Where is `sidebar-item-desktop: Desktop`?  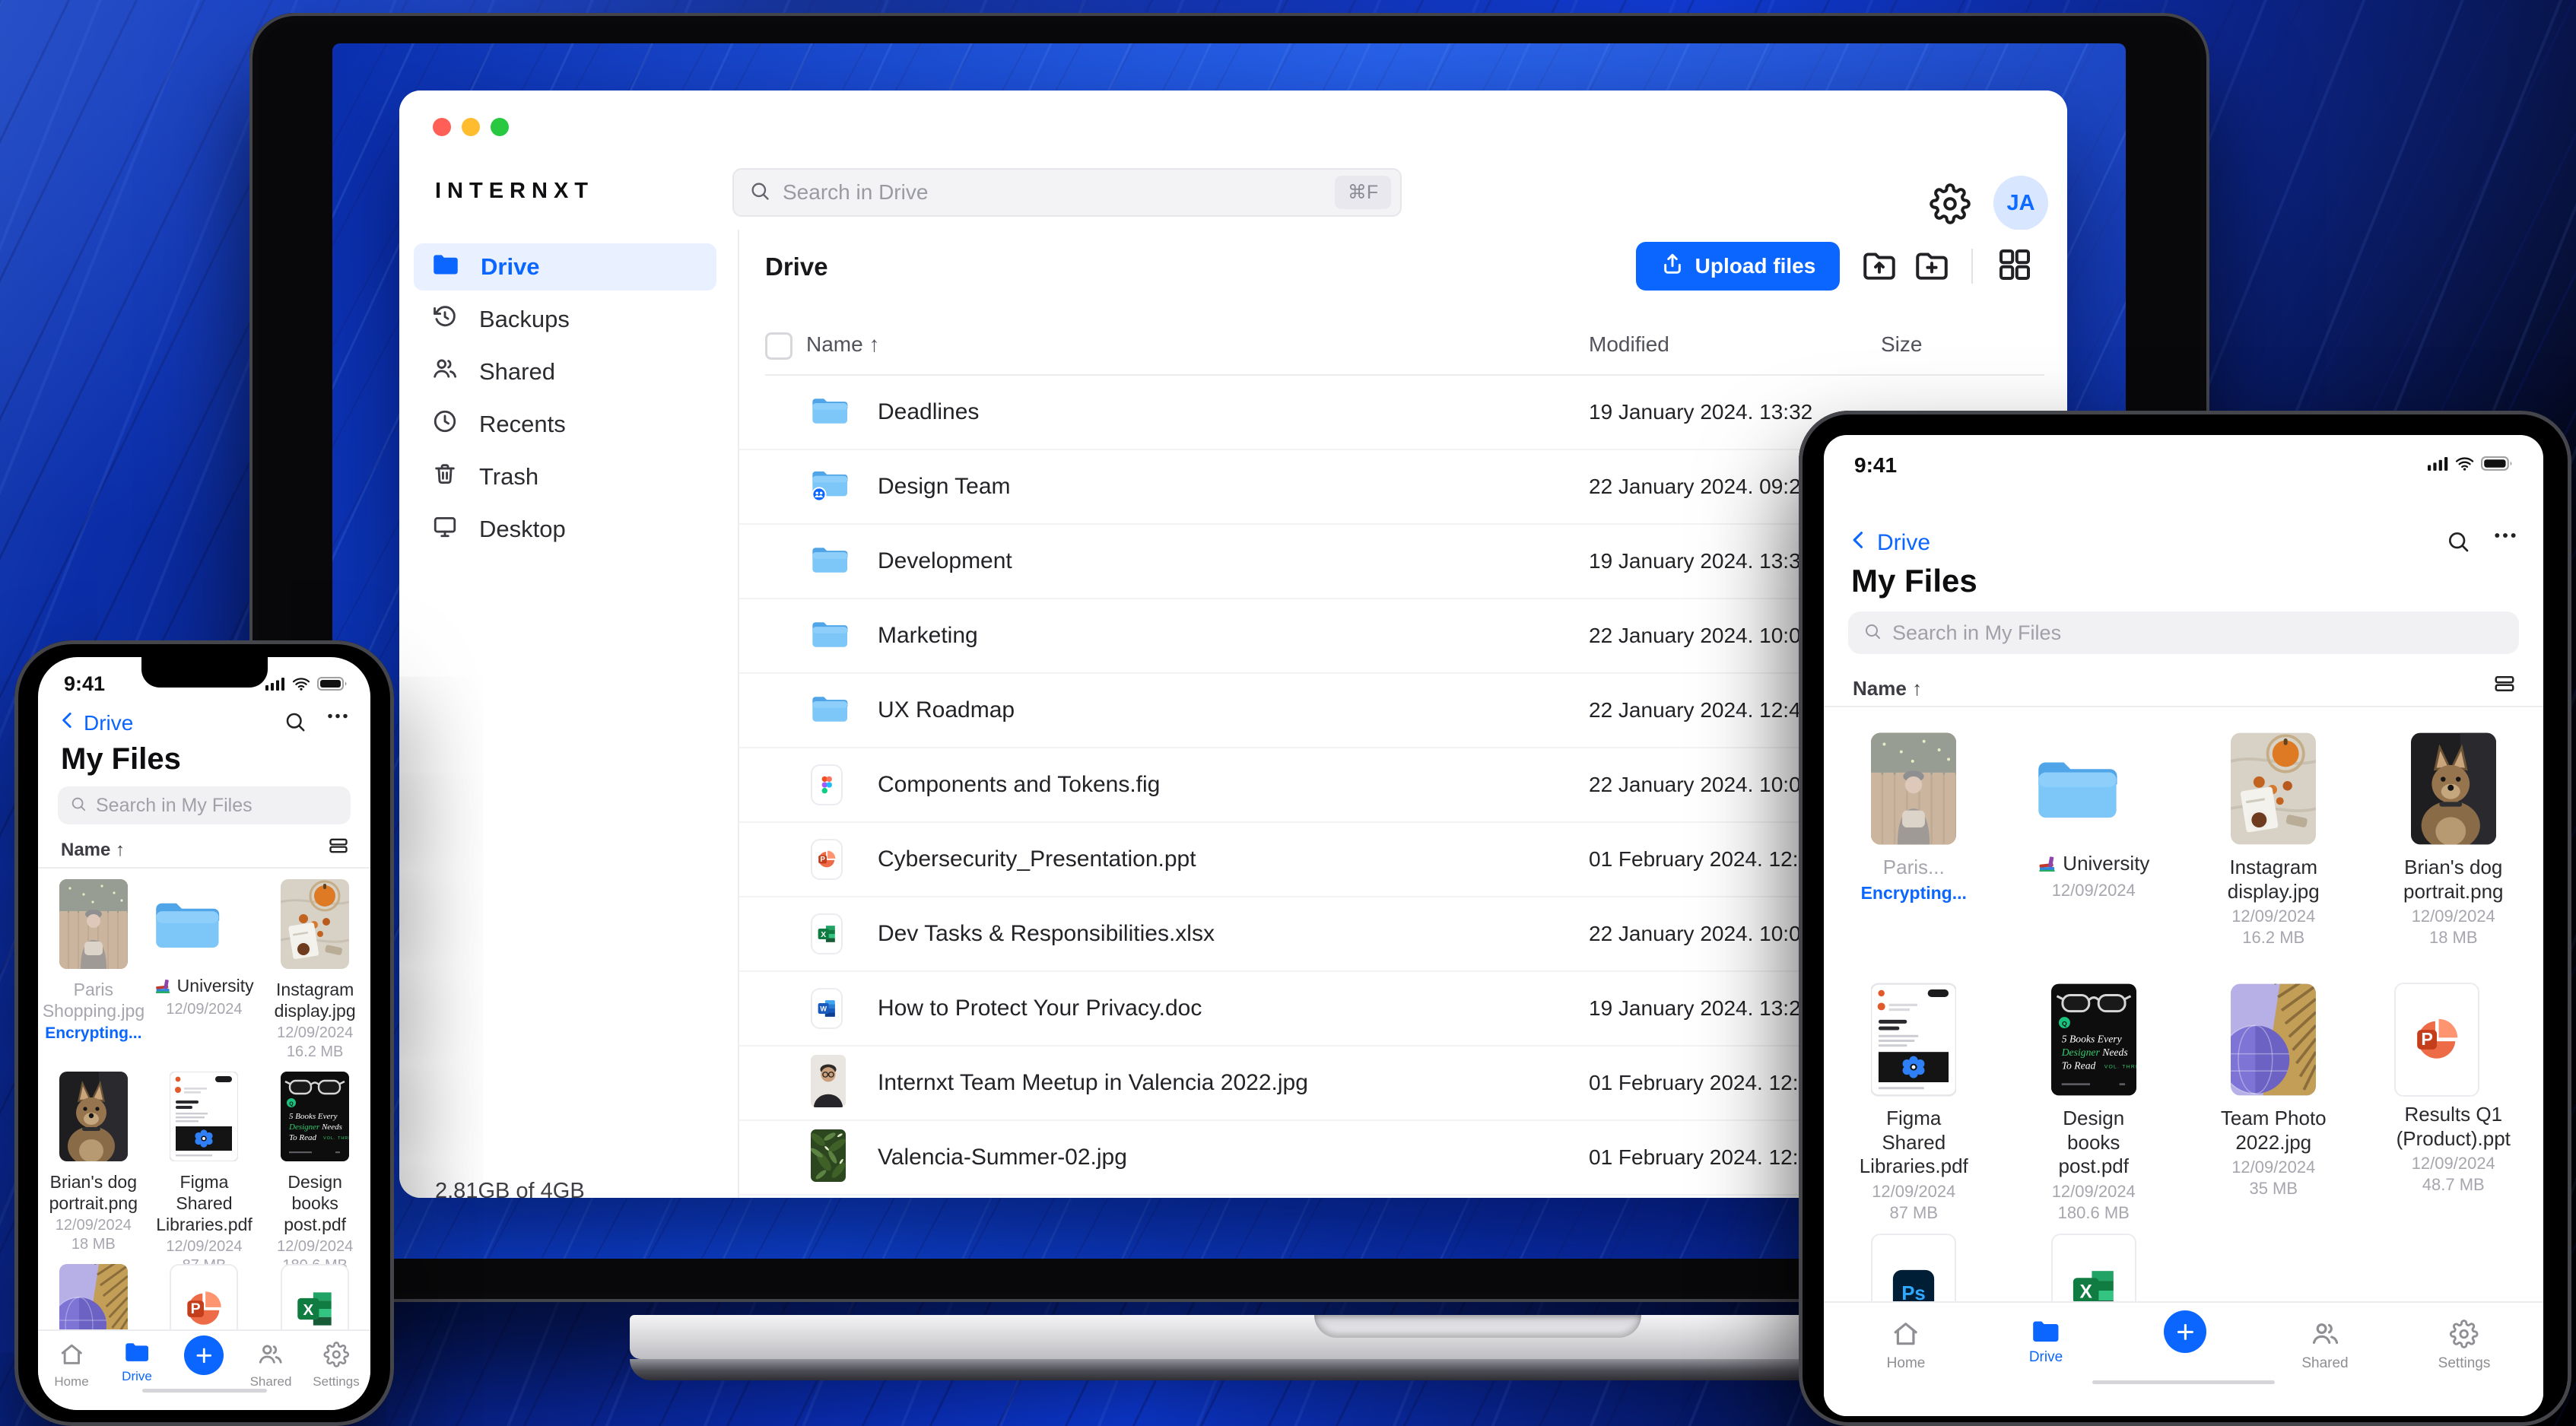
sidebar-item-desktop: Desktop is located at coordinates (565, 529).